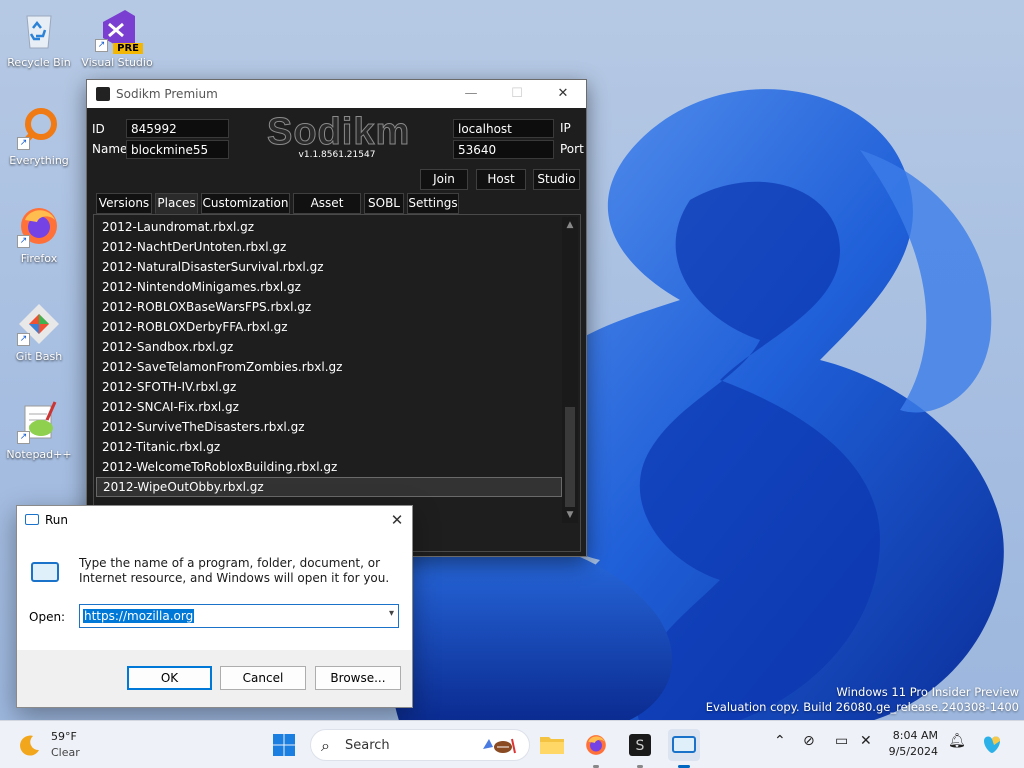 This screenshot has height=768, width=1024. Describe the element at coordinates (596, 745) in the screenshot. I see `firefox-taskbar-button` at that location.